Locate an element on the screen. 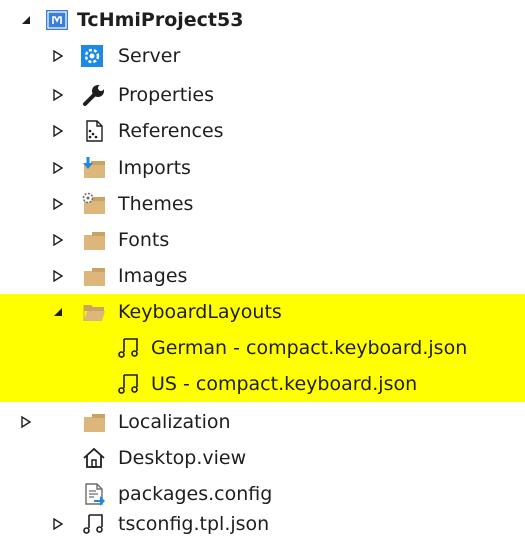 This screenshot has width=525, height=542. tree-item-label: Localization is located at coordinates (174, 422).